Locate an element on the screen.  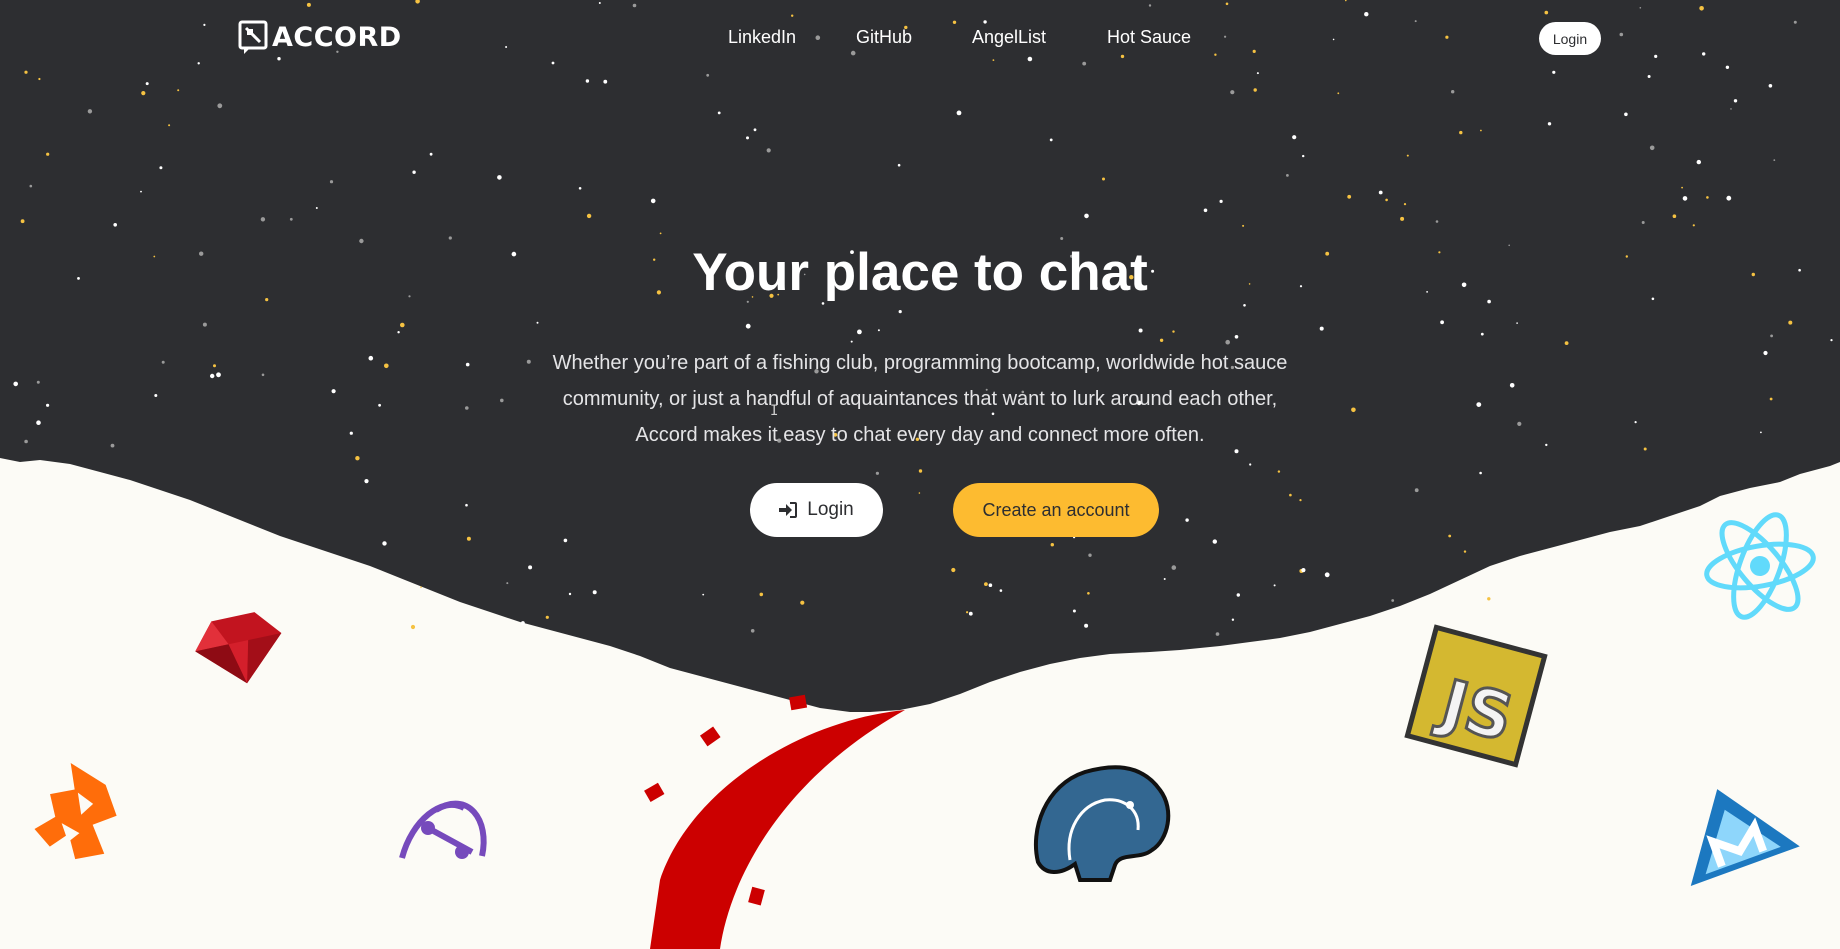
rails-icon is located at coordinates (774, 821).